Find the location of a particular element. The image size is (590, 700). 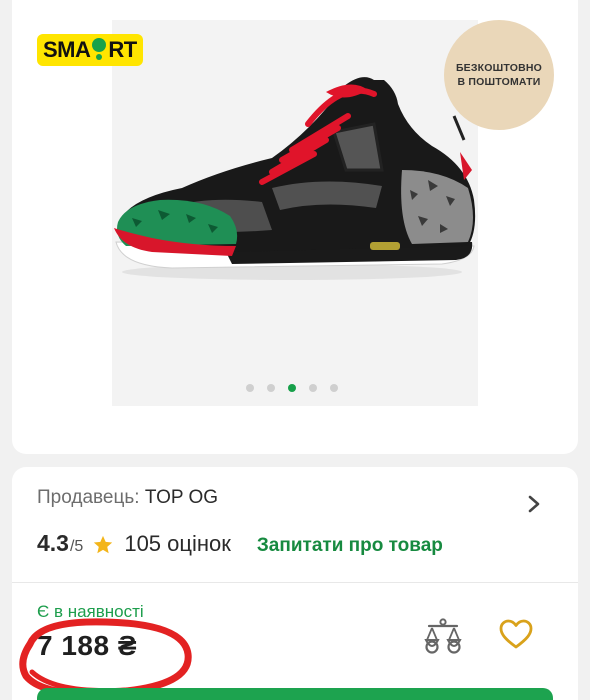

promo-line-1: БЕЗКОШТОВНО is located at coordinates (499, 67).